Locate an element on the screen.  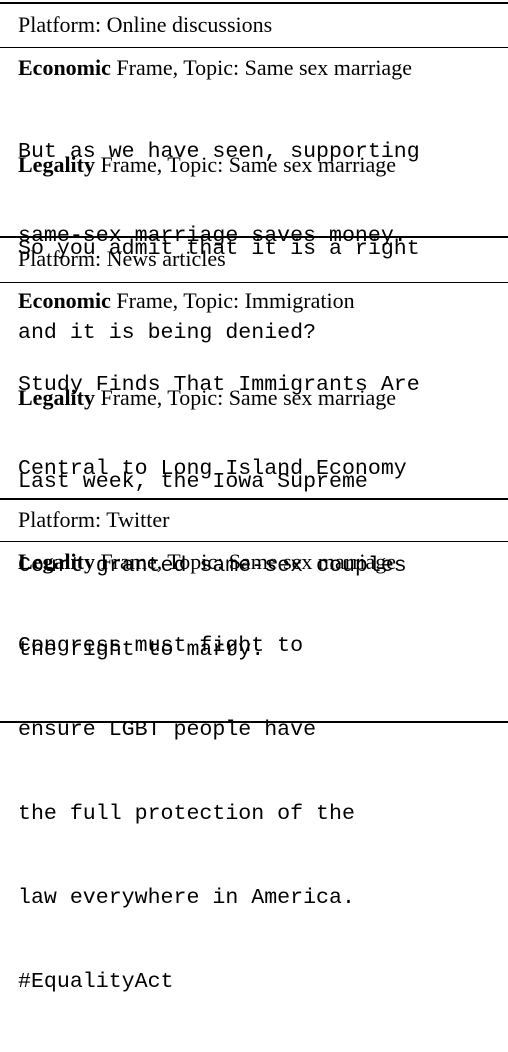
frame-label: Economic Frame, Topic: Same sex marriage is located at coordinates (215, 68).